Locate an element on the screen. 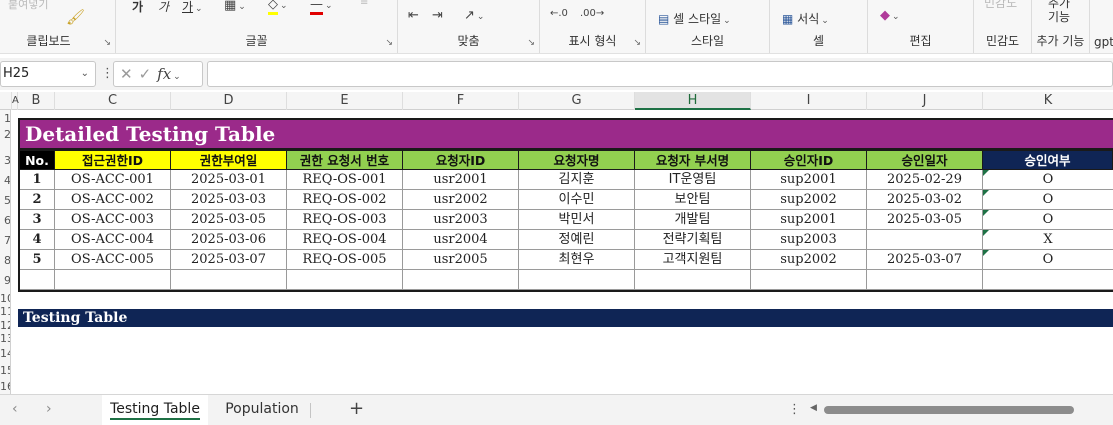 The image size is (1113, 425). table-cell: usr2005 is located at coordinates (461, 260).